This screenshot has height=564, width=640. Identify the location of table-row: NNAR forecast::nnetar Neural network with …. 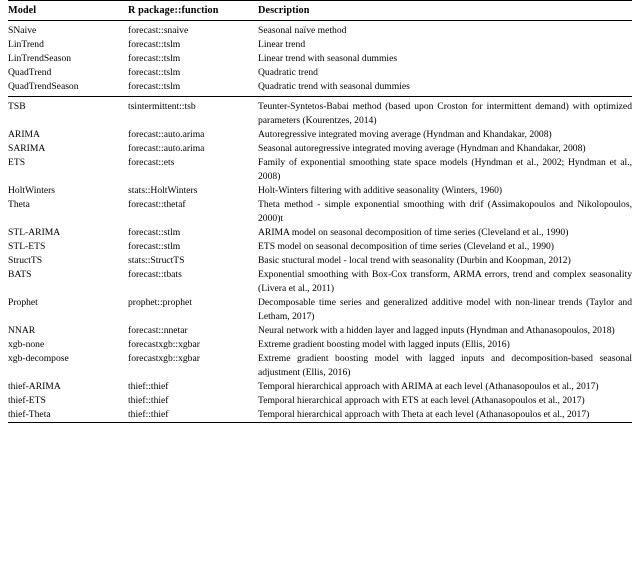
(320, 331).